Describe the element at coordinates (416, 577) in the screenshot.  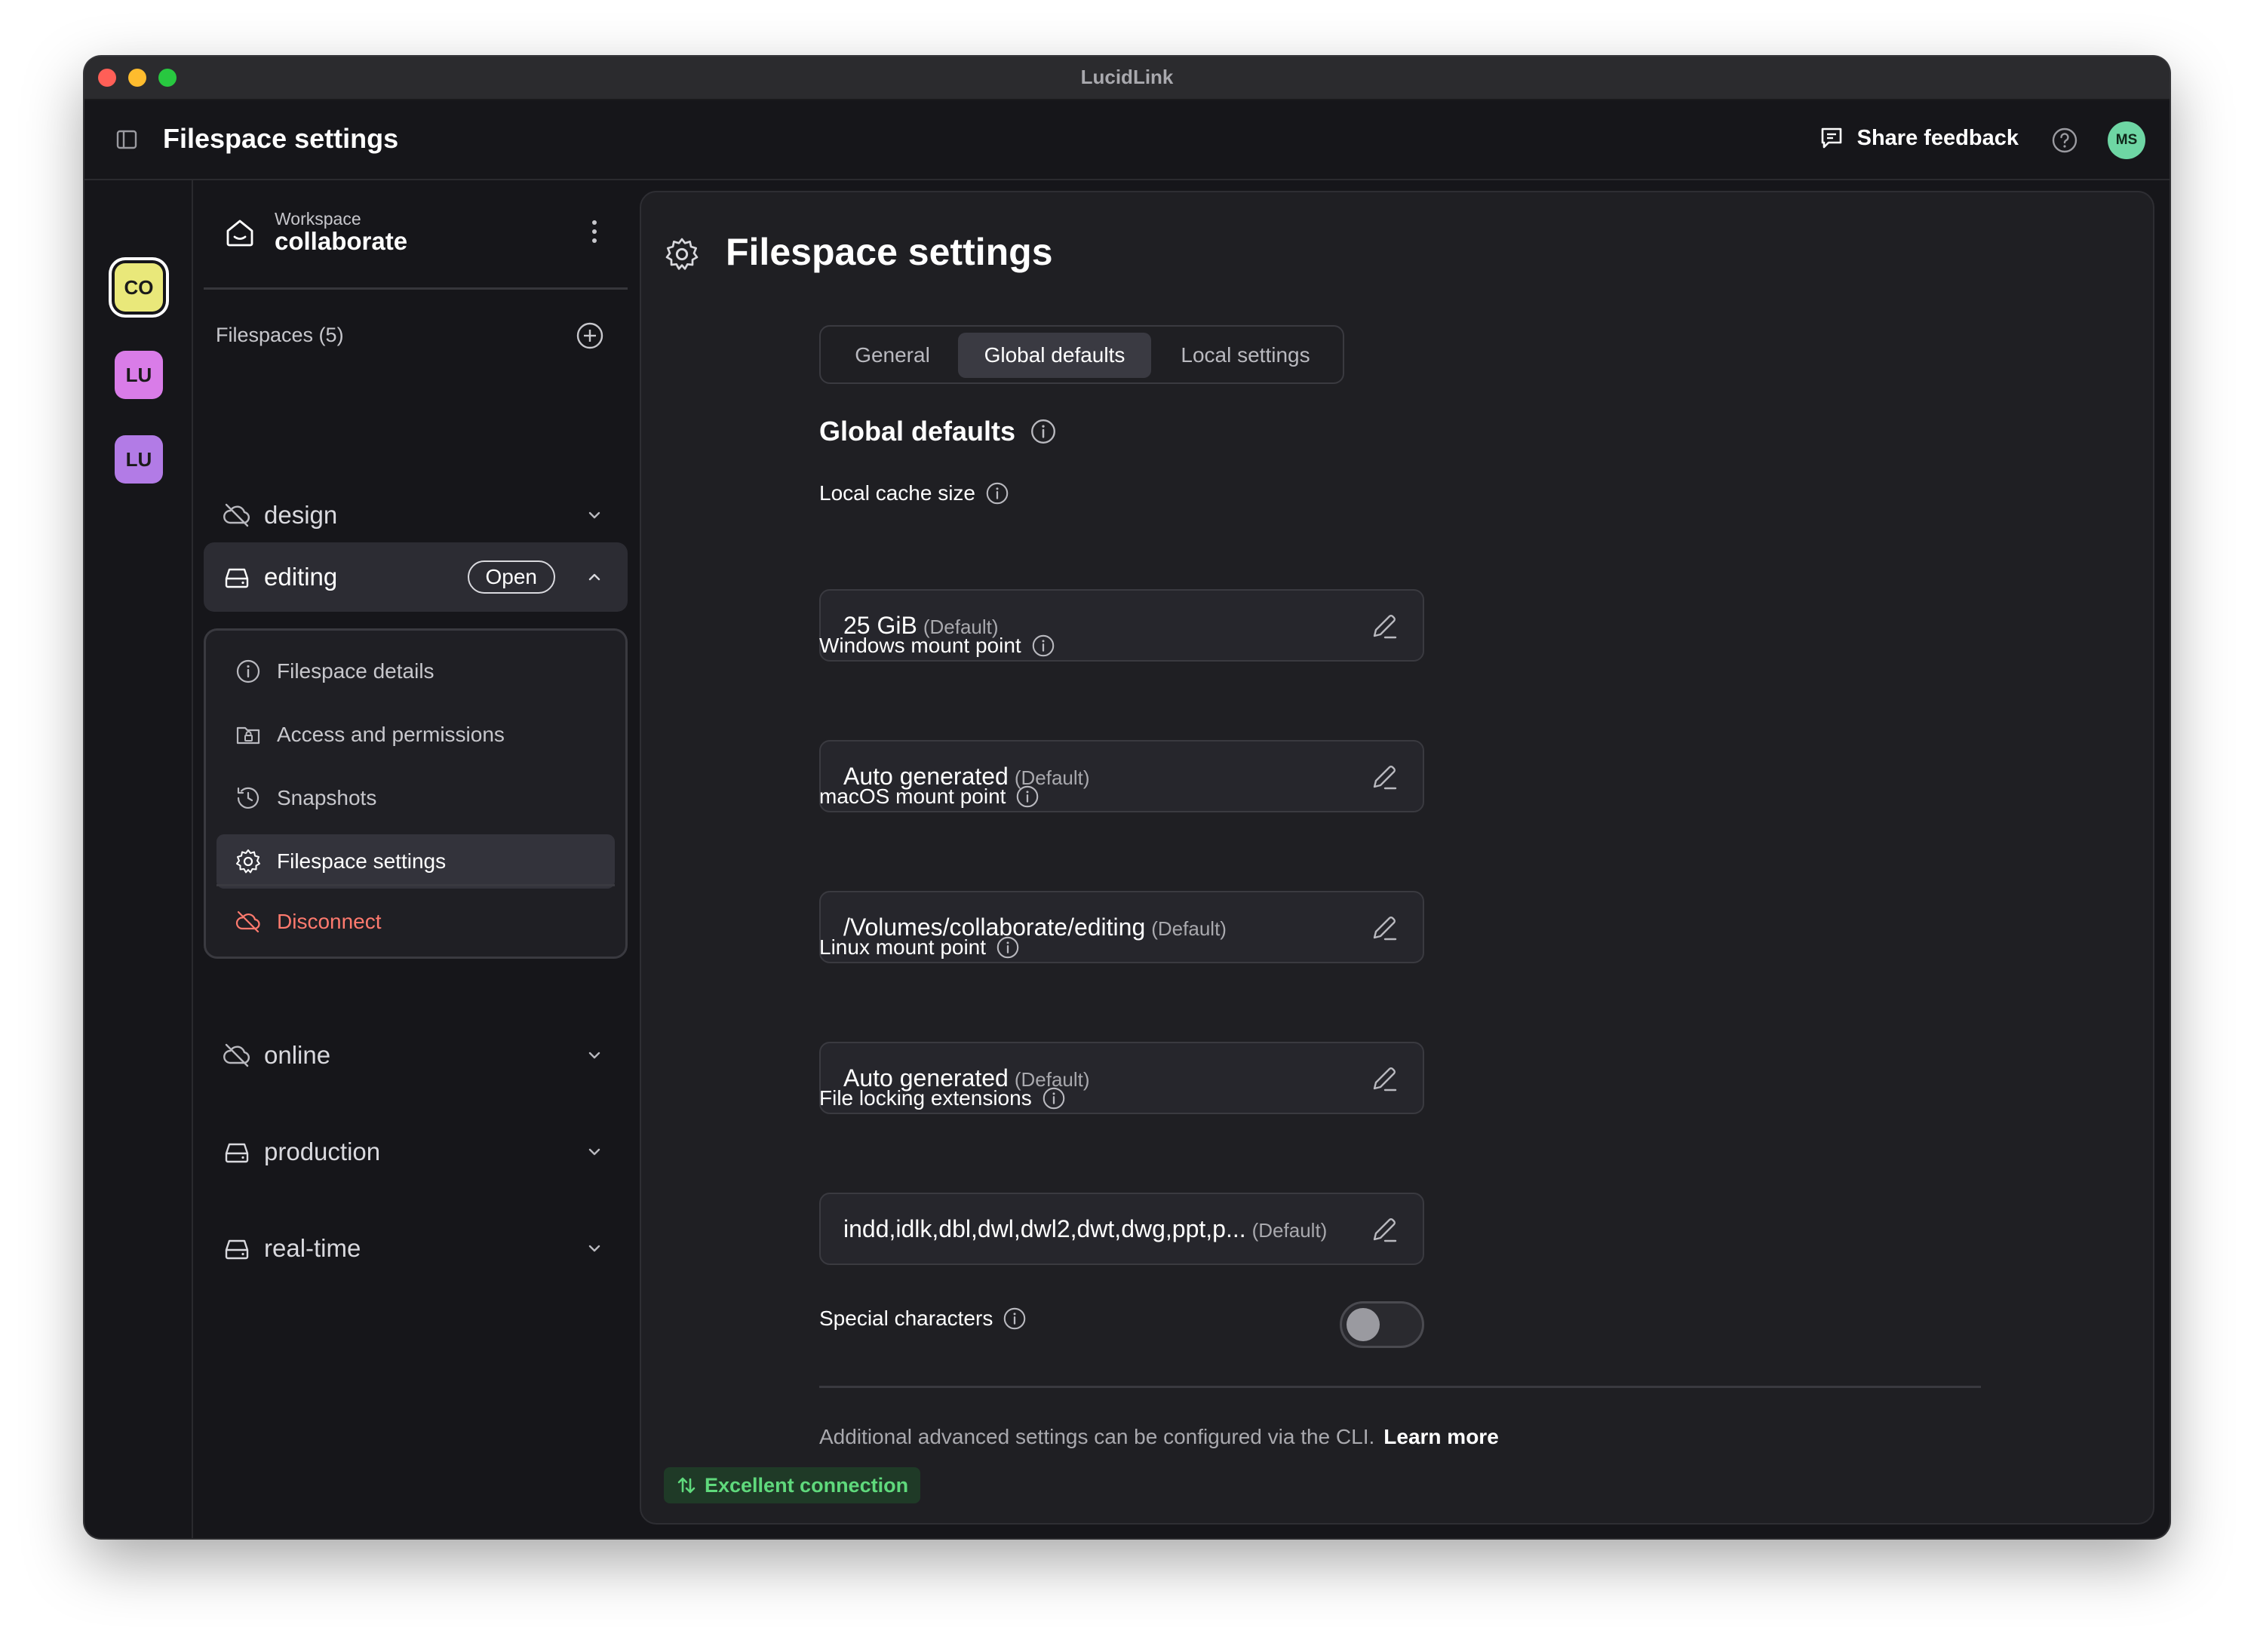
I see `filespace-item-editing: editing Open` at that location.